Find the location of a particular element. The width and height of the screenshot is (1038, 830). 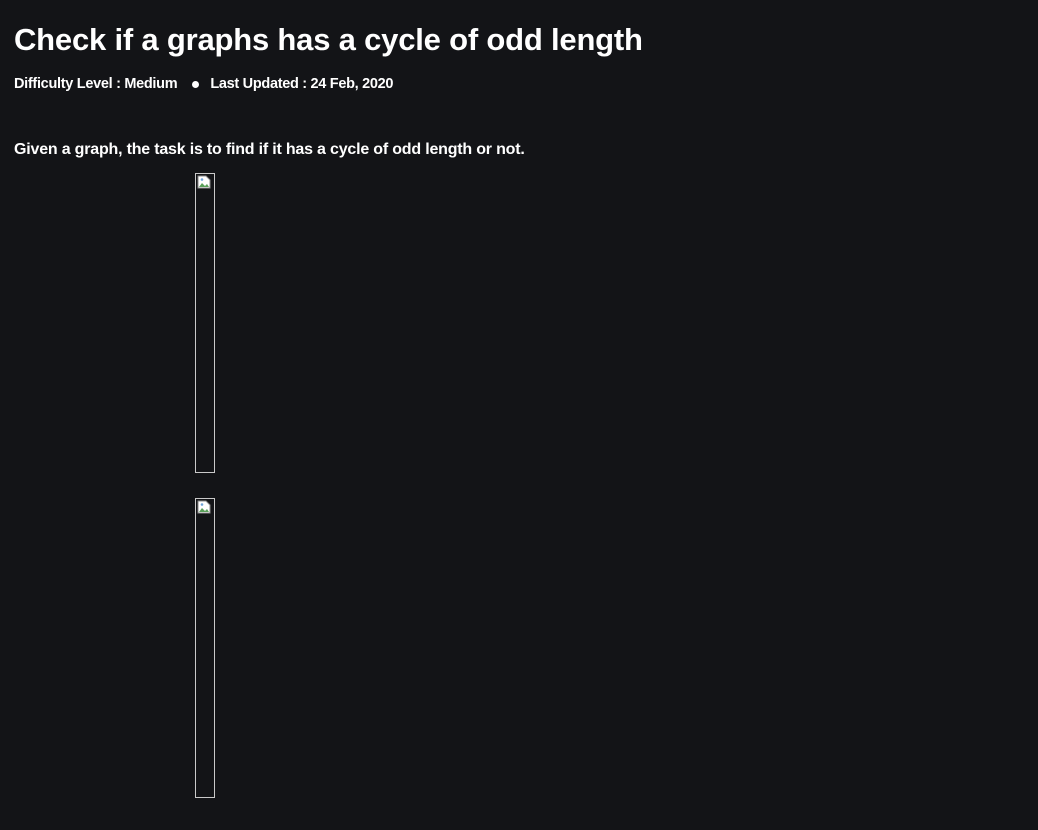

difficulty-level: Difficulty Level : Medium is located at coordinates (96, 84).